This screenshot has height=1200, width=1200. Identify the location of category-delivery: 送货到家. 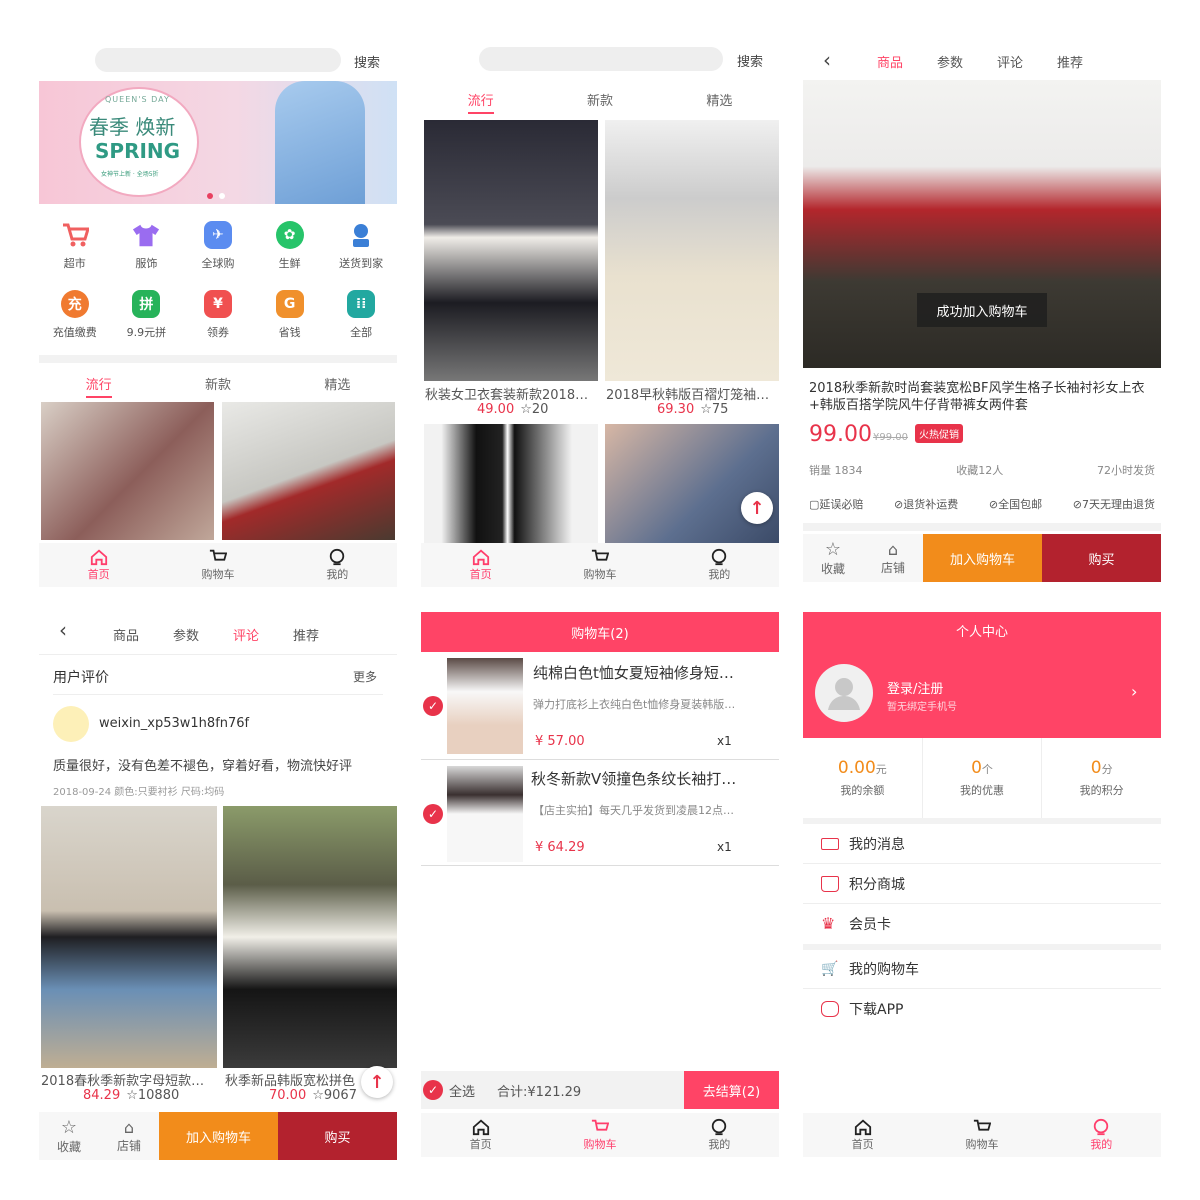
(361, 246).